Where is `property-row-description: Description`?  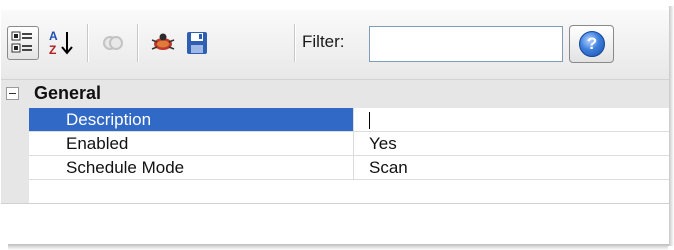 property-row-description: Description is located at coordinates (349, 120).